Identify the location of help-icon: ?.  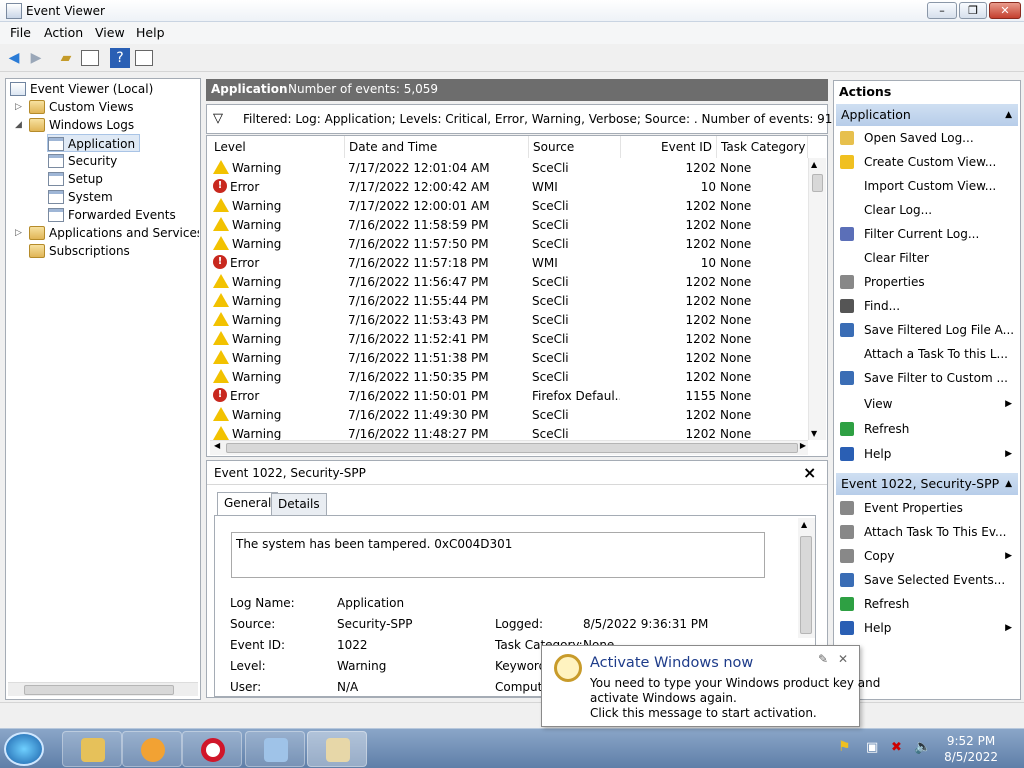
(120, 58).